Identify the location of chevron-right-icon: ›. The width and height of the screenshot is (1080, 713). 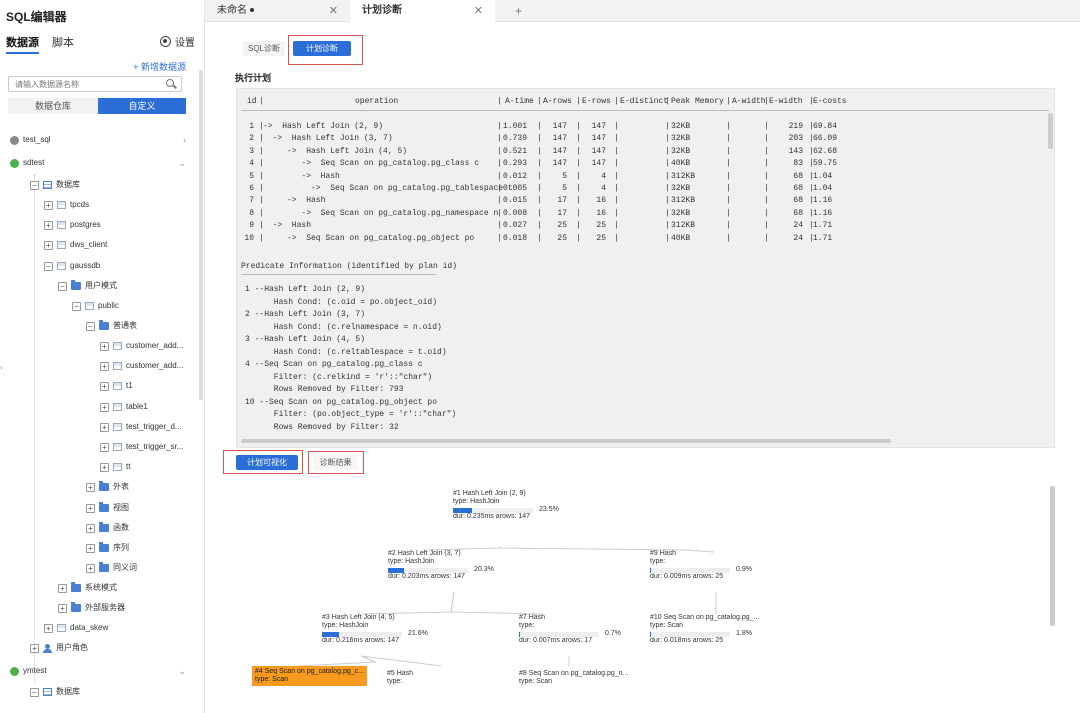
(184, 140).